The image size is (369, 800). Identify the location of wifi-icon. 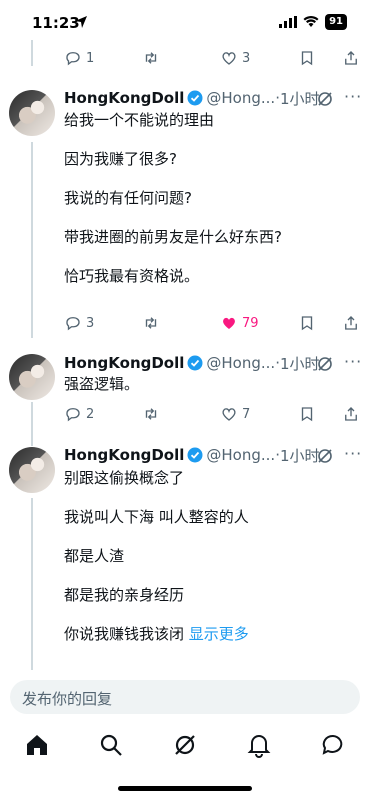
(311, 21).